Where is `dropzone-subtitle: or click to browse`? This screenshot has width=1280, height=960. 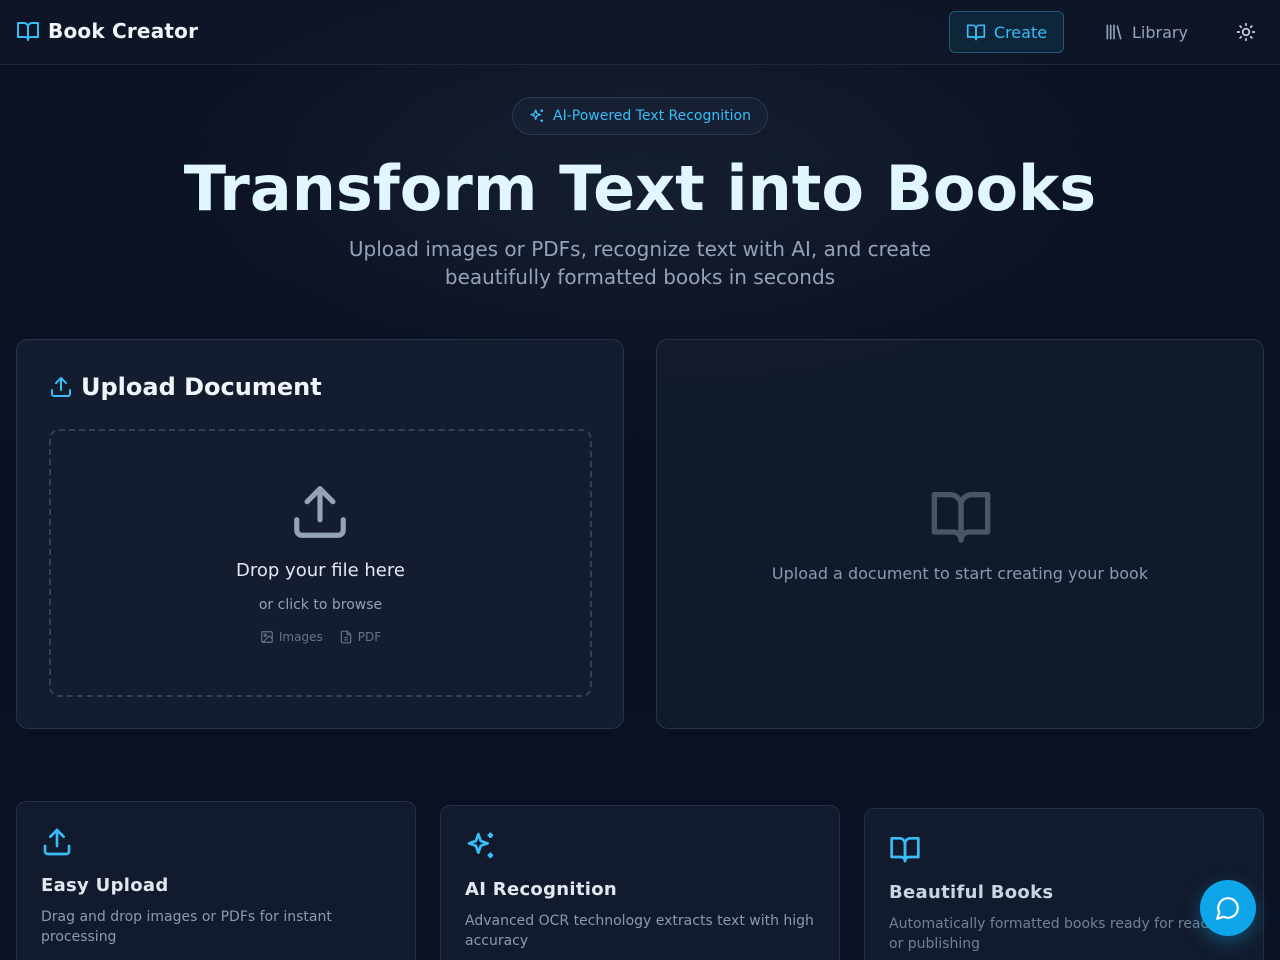 dropzone-subtitle: or click to browse is located at coordinates (320, 605).